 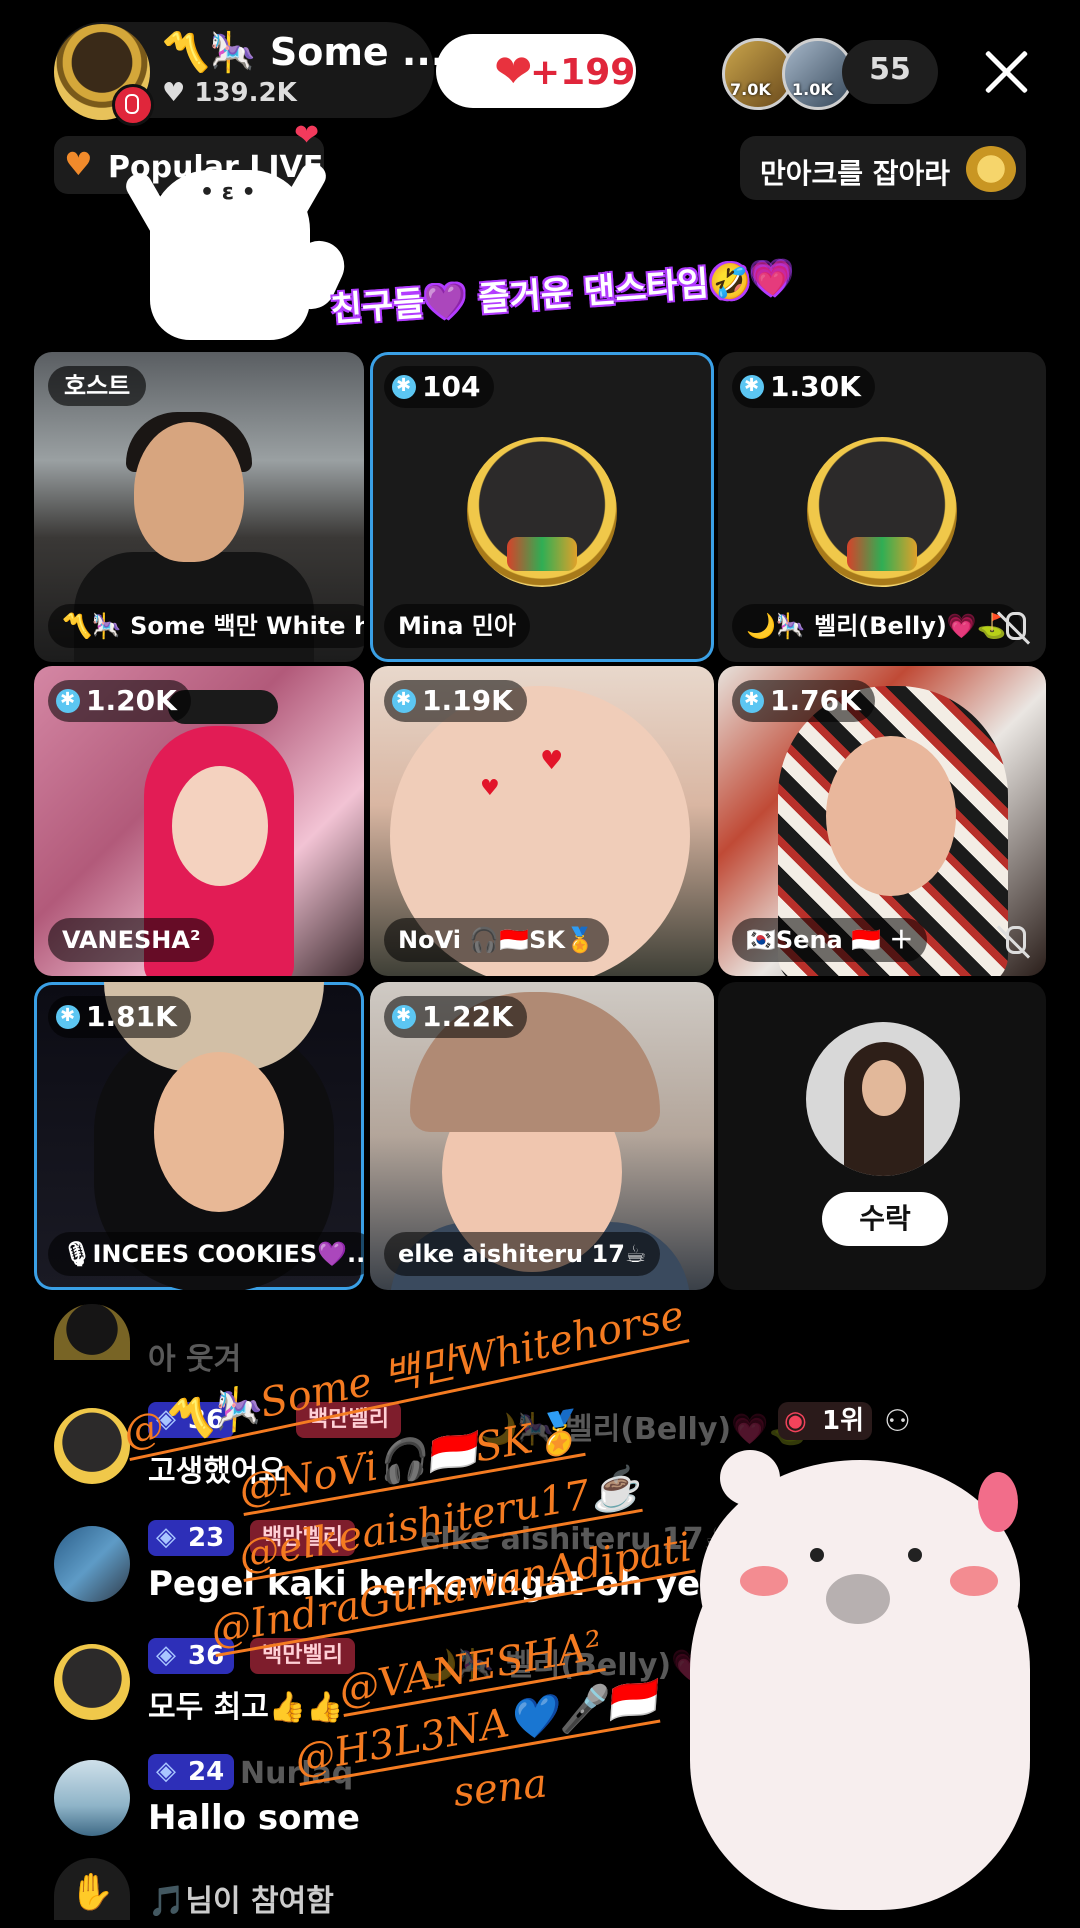 I want to click on users-icon: ⚇, so click(x=897, y=1421).